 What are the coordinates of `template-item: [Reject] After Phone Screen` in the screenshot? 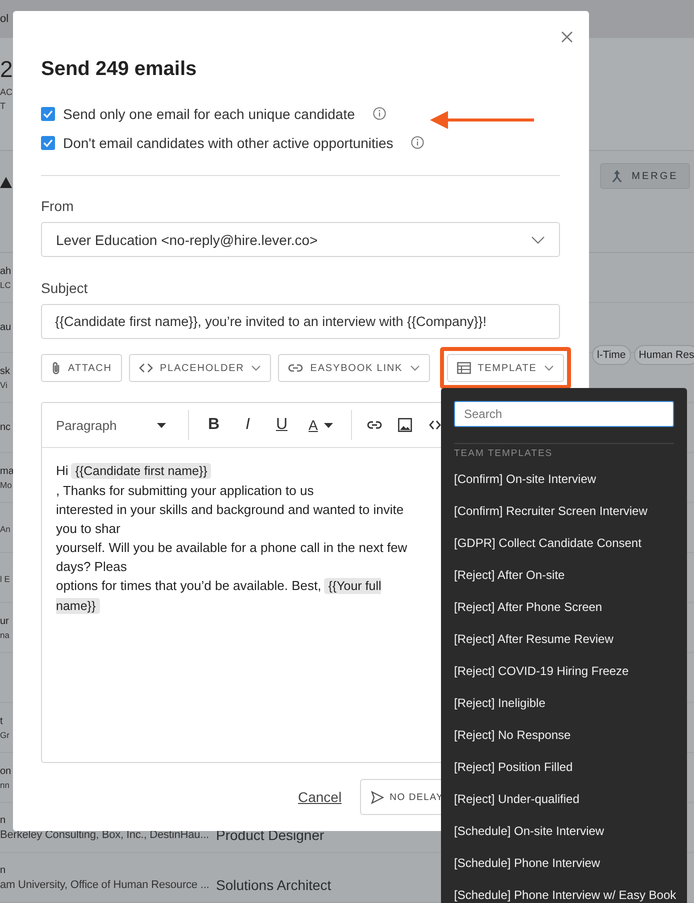 It's located at (564, 607).